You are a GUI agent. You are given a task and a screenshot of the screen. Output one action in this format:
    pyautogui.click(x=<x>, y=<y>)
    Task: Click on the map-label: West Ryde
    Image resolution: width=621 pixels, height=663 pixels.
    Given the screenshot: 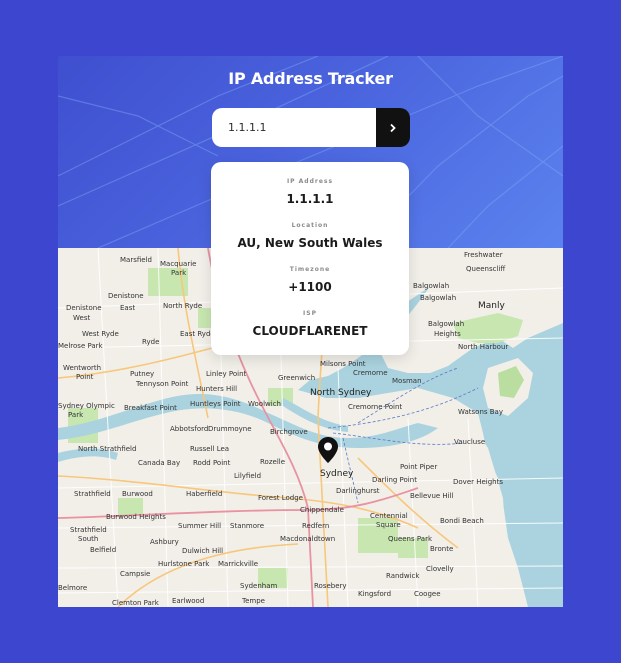 What is the action you would take?
    pyautogui.click(x=100, y=334)
    